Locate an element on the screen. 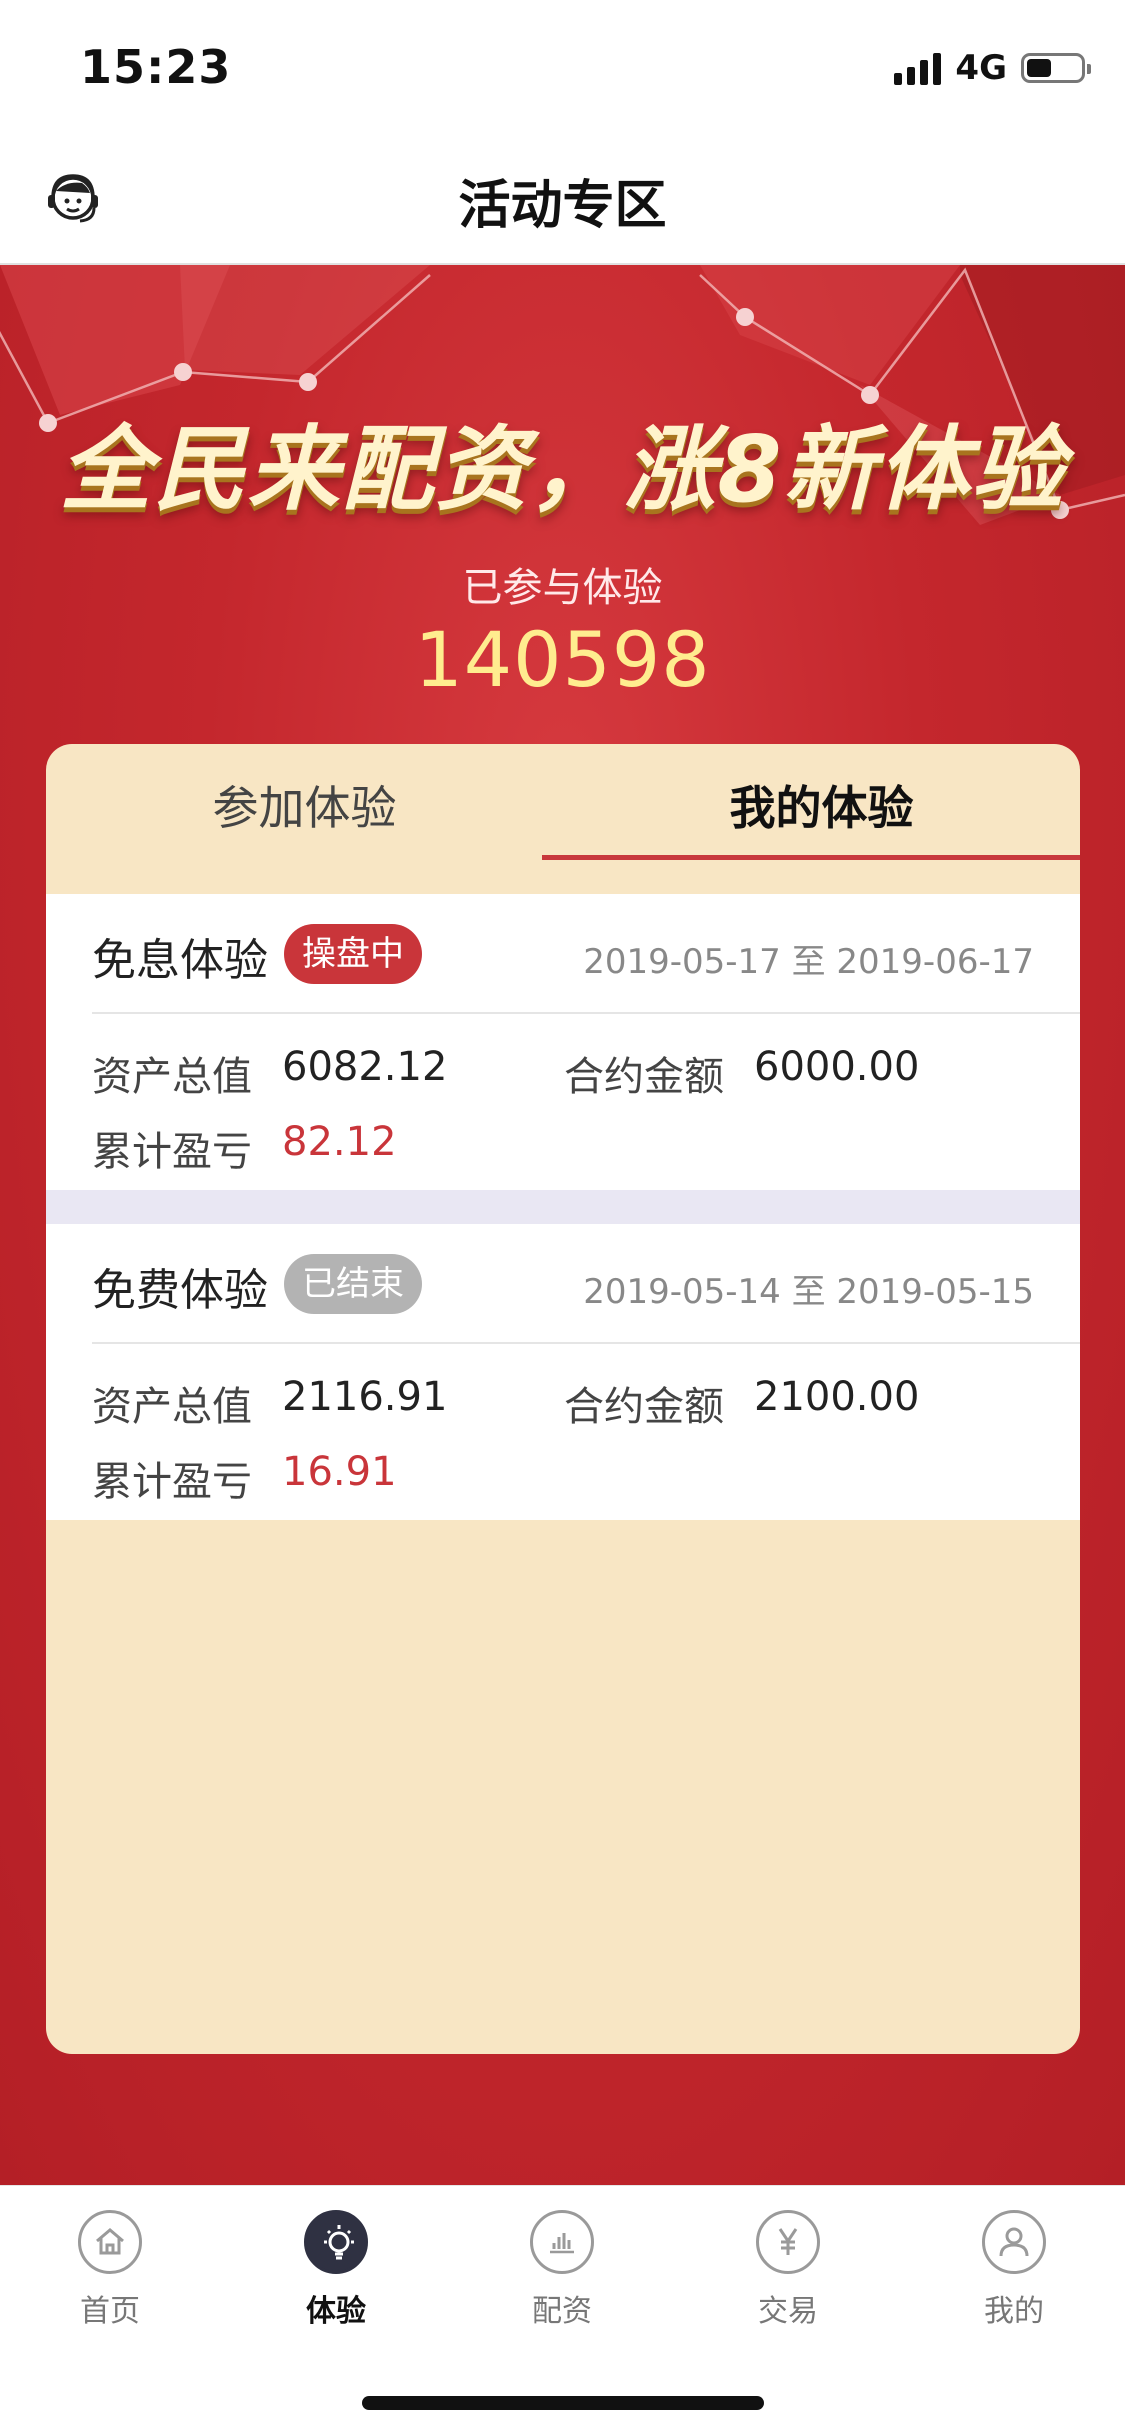 This screenshot has height=2436, width=1125. tabbar-label: 交易 is located at coordinates (788, 2311).